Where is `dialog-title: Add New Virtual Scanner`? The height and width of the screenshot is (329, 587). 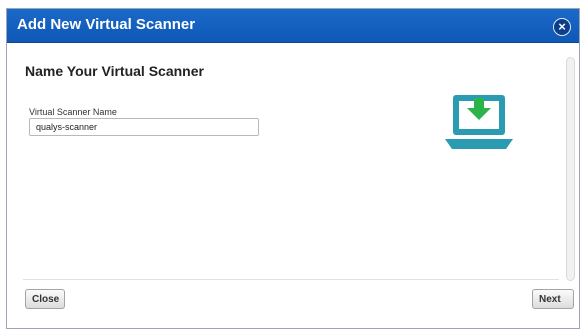 dialog-title: Add New Virtual Scanner is located at coordinates (106, 24).